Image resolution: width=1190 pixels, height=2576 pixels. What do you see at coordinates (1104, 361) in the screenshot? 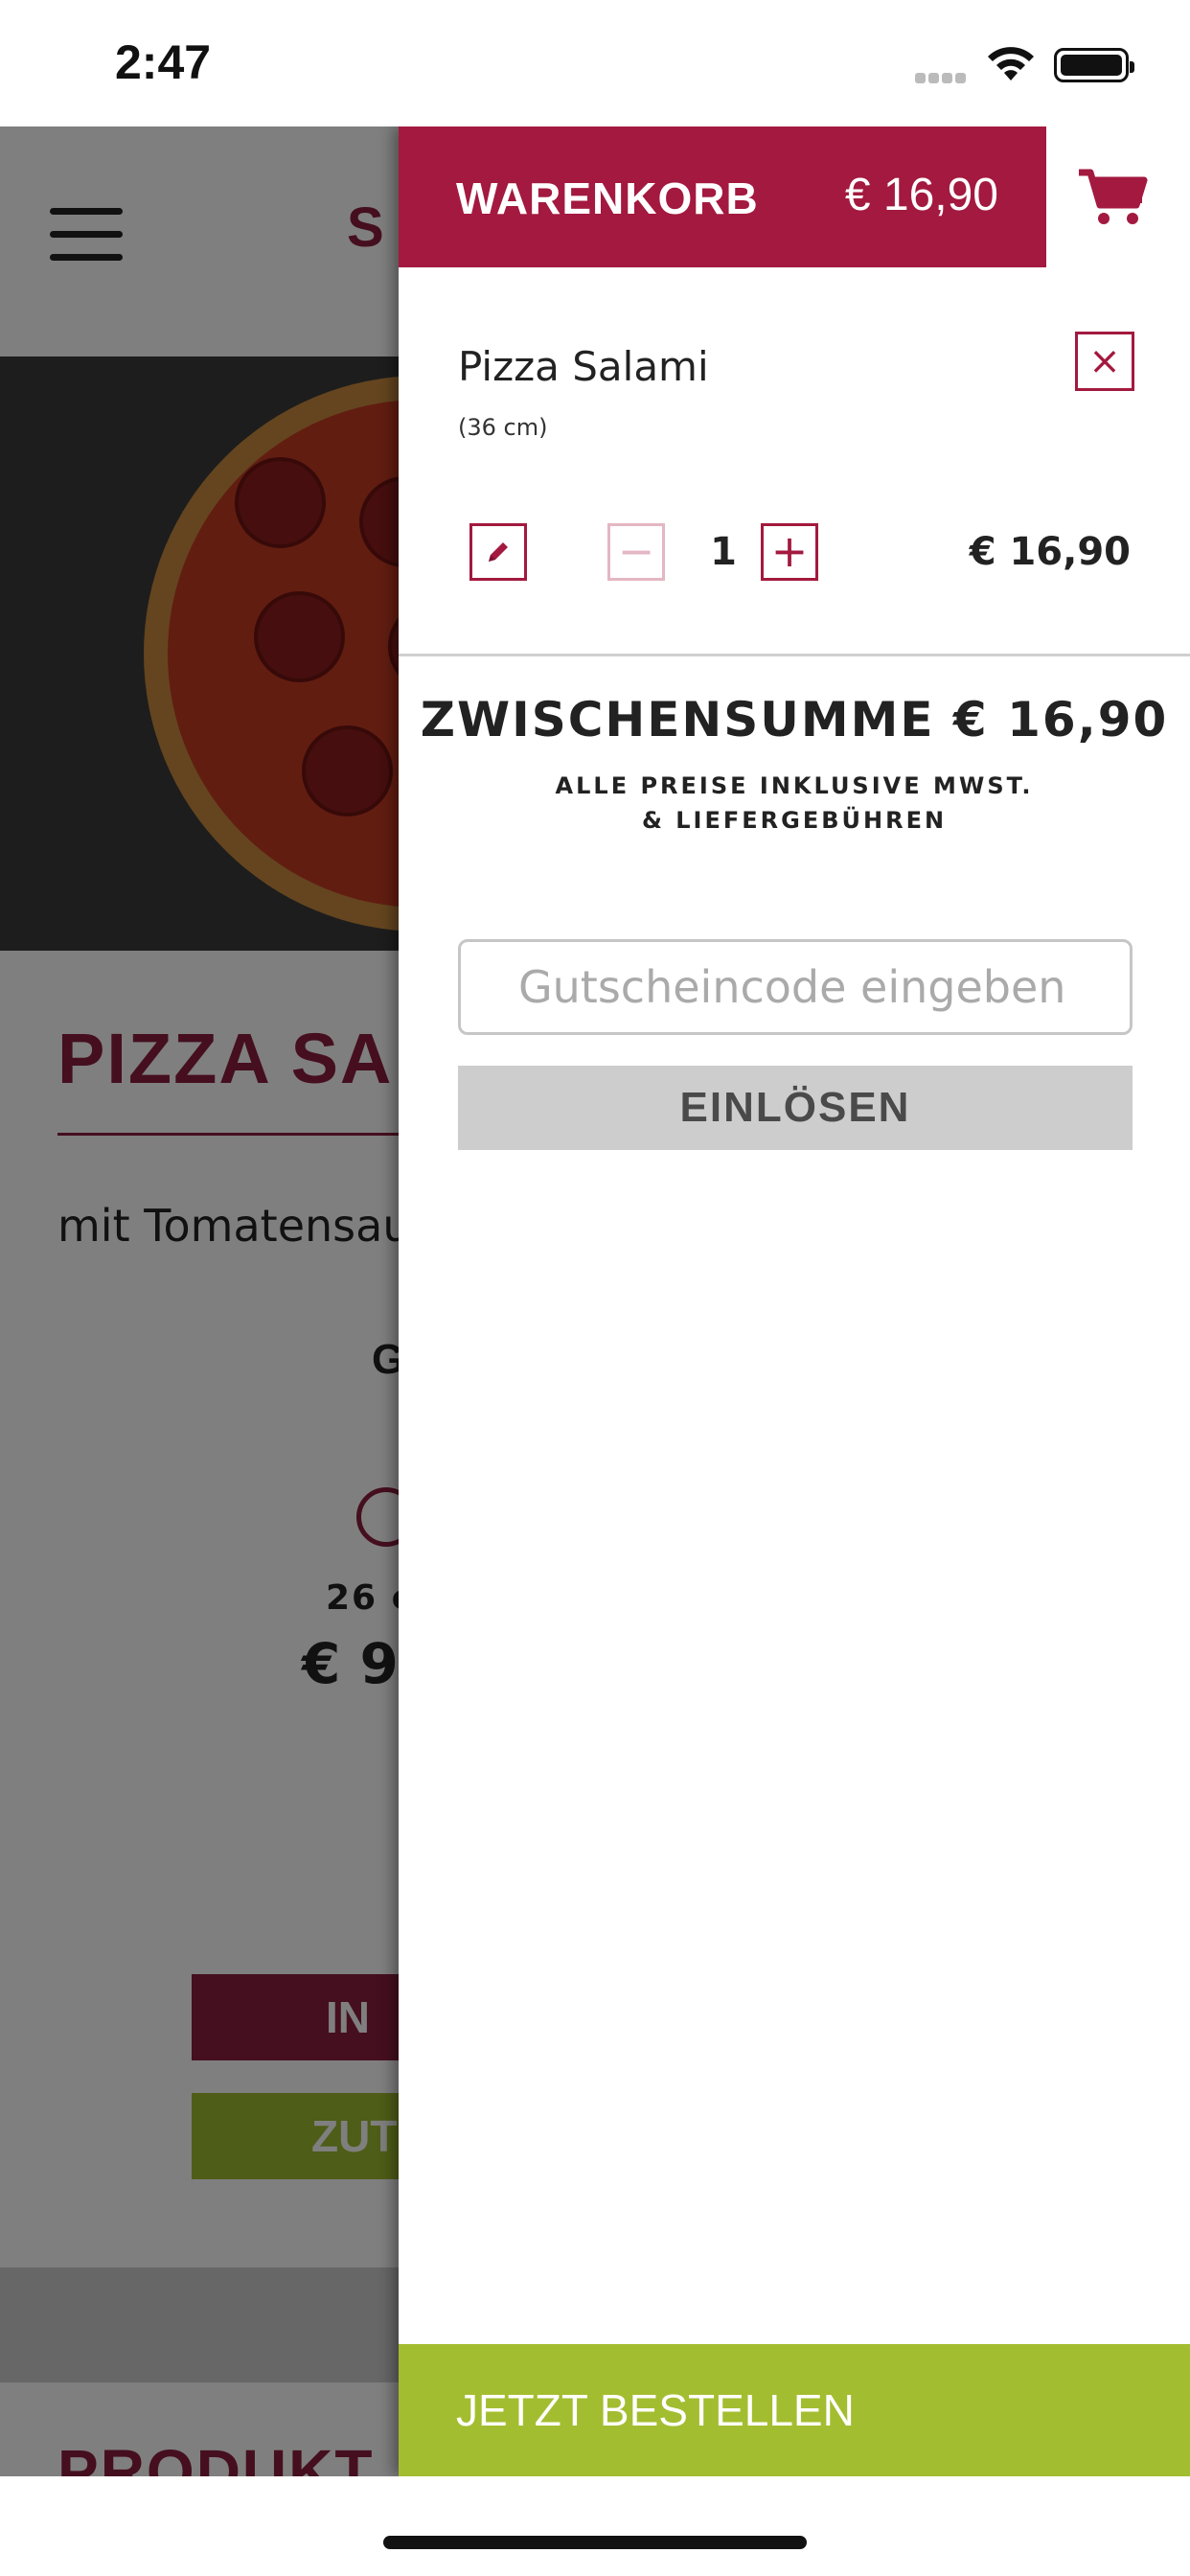
I see `remove-item-button: ×` at bounding box center [1104, 361].